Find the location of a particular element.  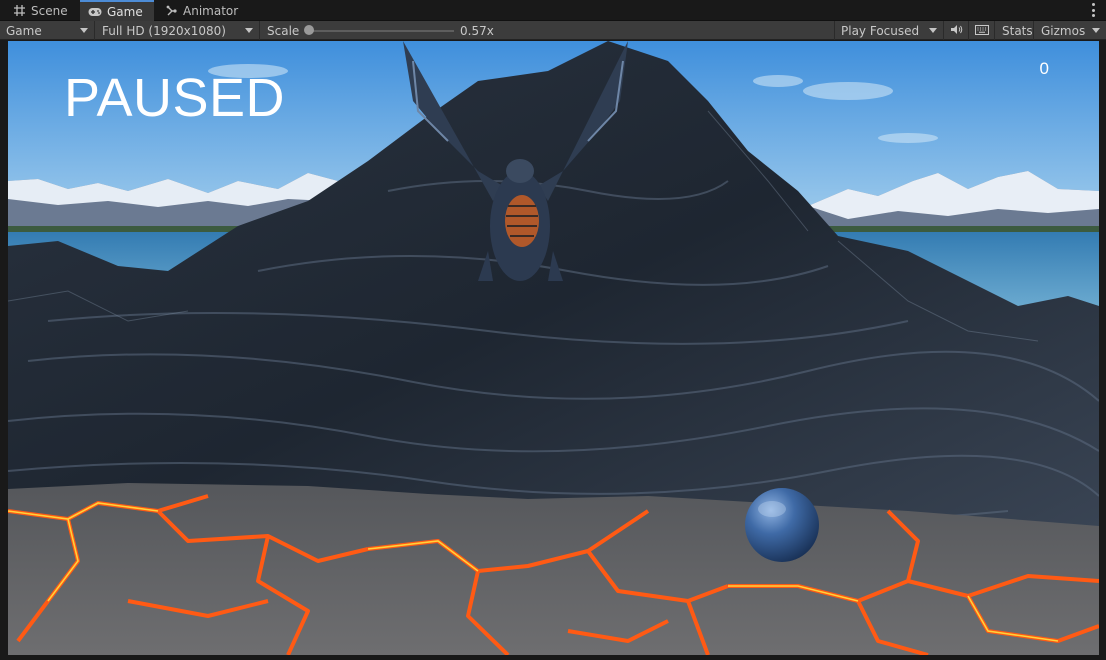

scale-slider-handle is located at coordinates (309, 30).